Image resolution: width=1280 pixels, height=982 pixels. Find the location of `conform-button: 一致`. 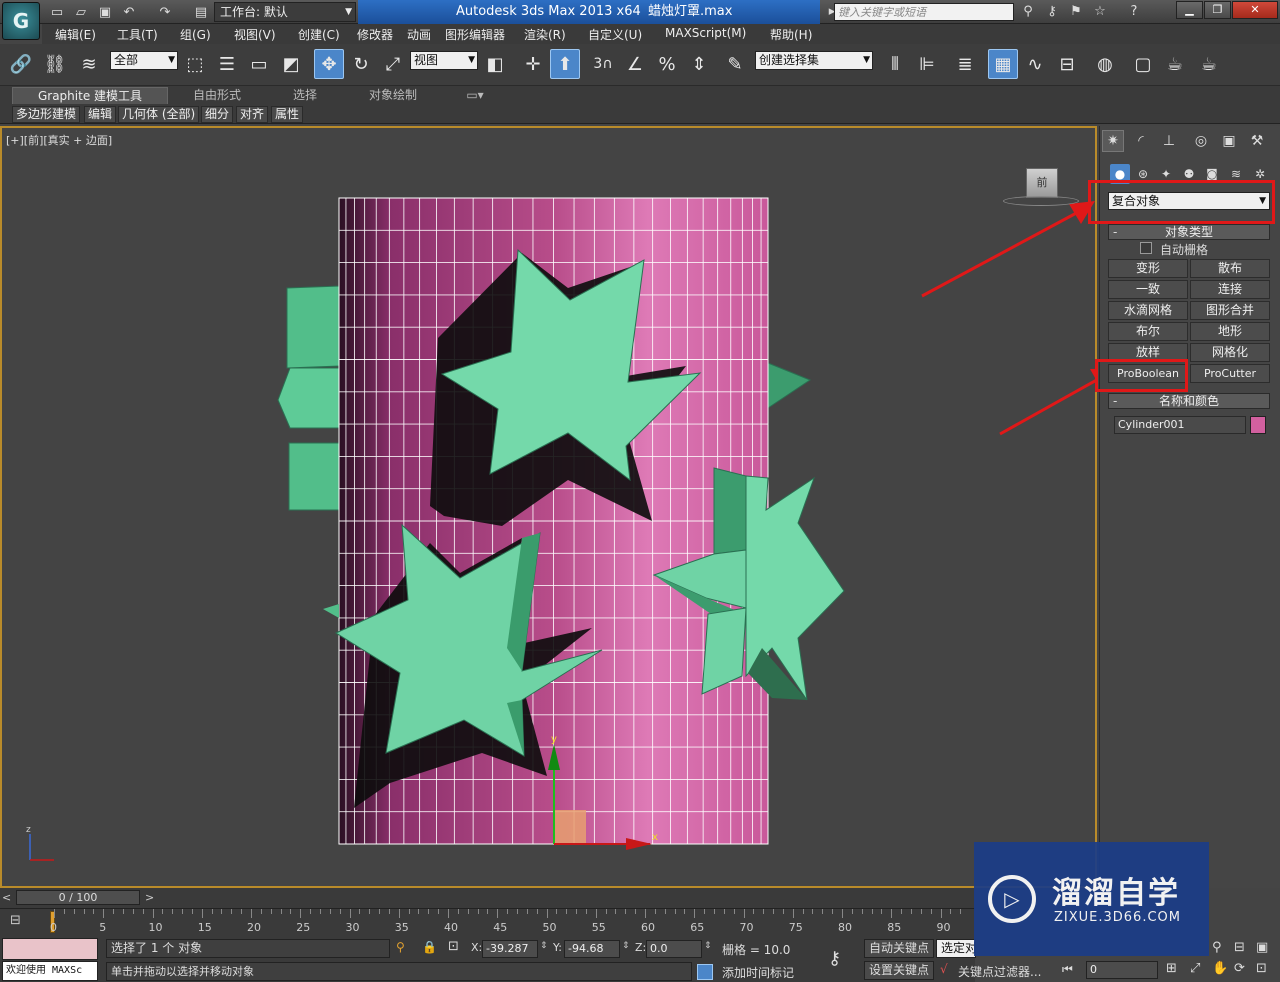

conform-button: 一致 is located at coordinates (1148, 289).